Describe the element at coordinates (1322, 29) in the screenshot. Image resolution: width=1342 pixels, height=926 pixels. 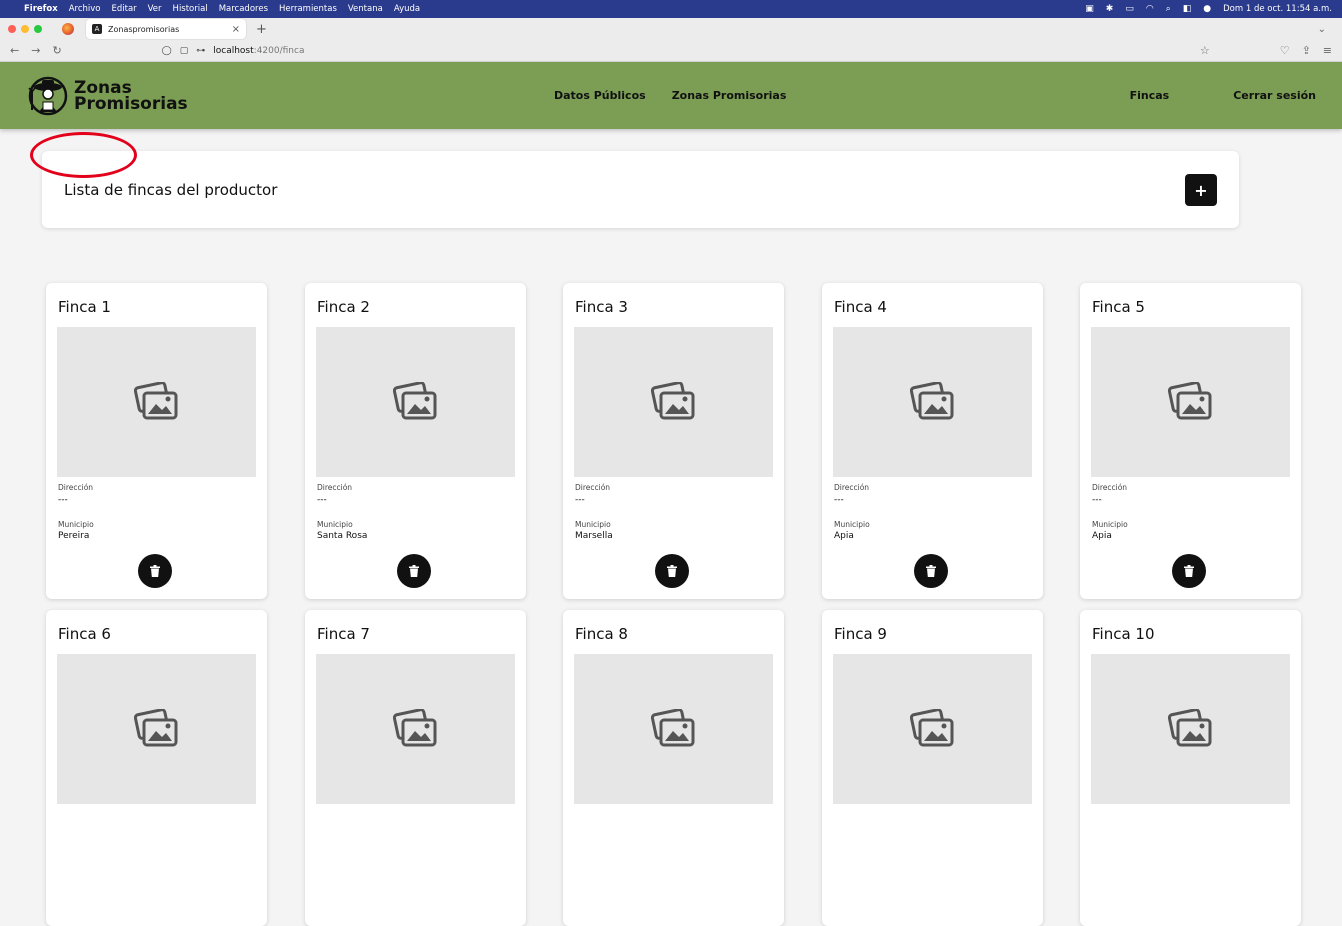
I see `list-tabs-chevron-icon: ⌄` at that location.